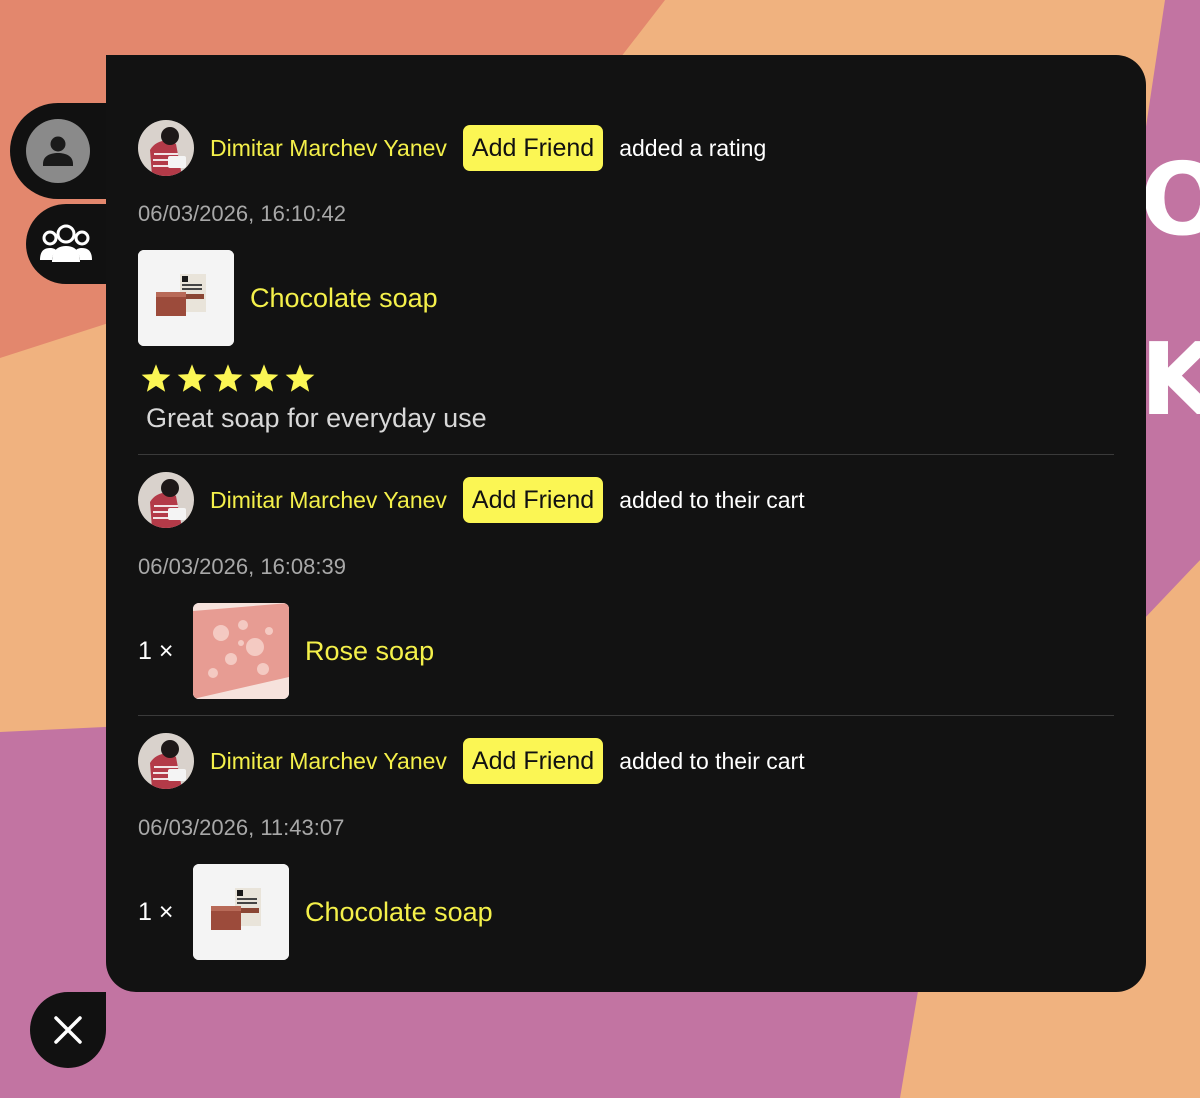  I want to click on profile-tab, so click(65, 151).